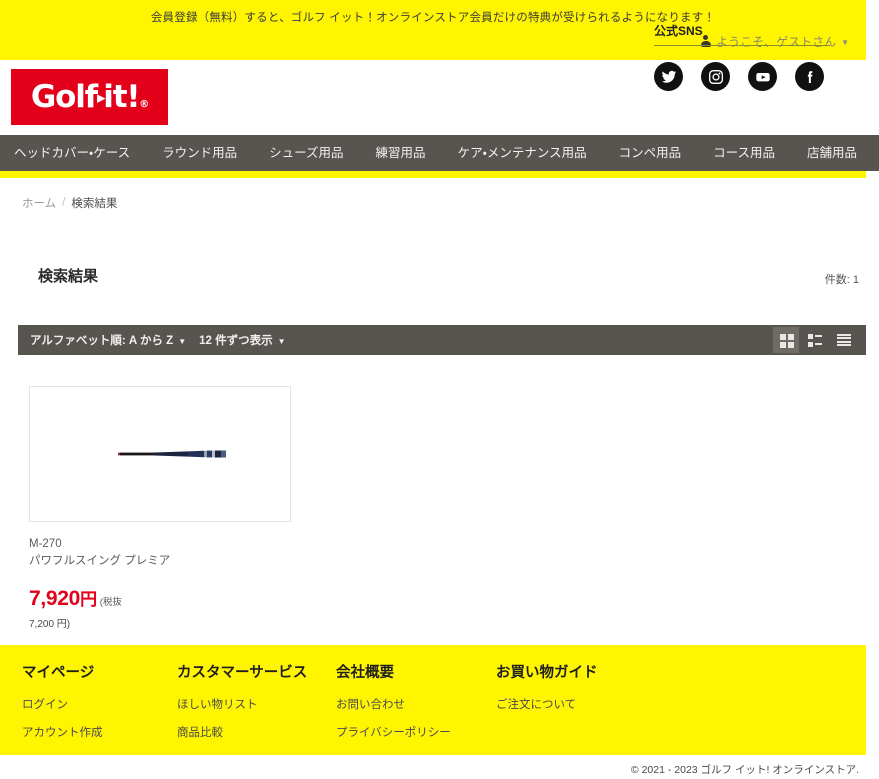  I want to click on per-page-label: 12 件ずつ表示, so click(236, 341).